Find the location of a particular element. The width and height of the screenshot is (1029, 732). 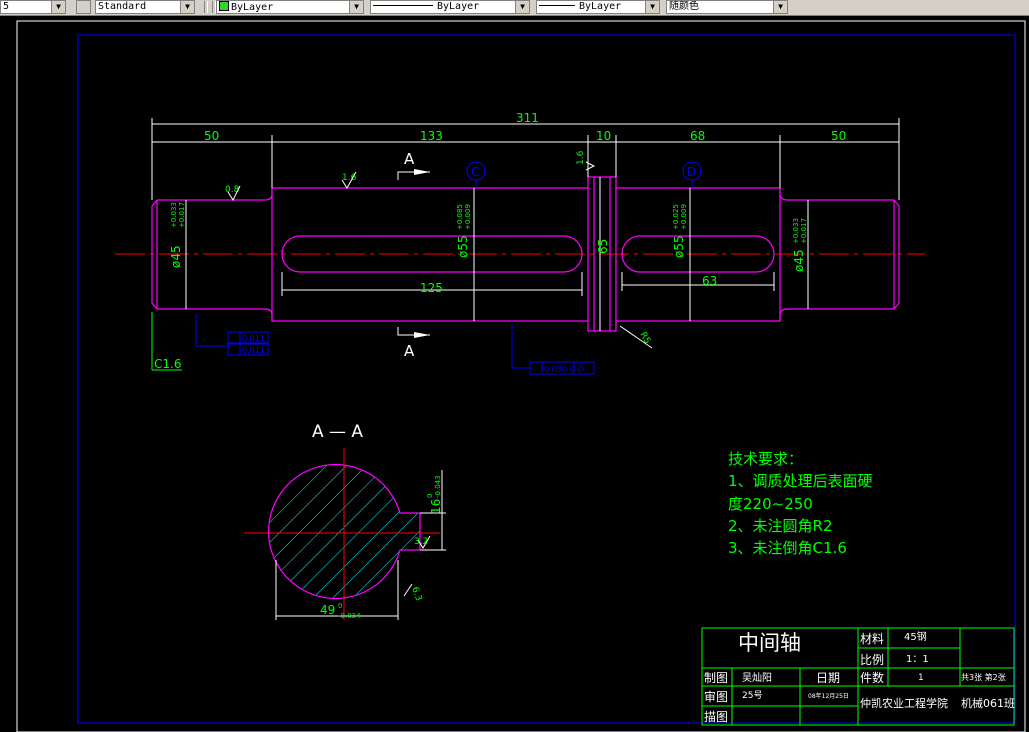

dim-phi55-right: ø55 is located at coordinates (679, 246).